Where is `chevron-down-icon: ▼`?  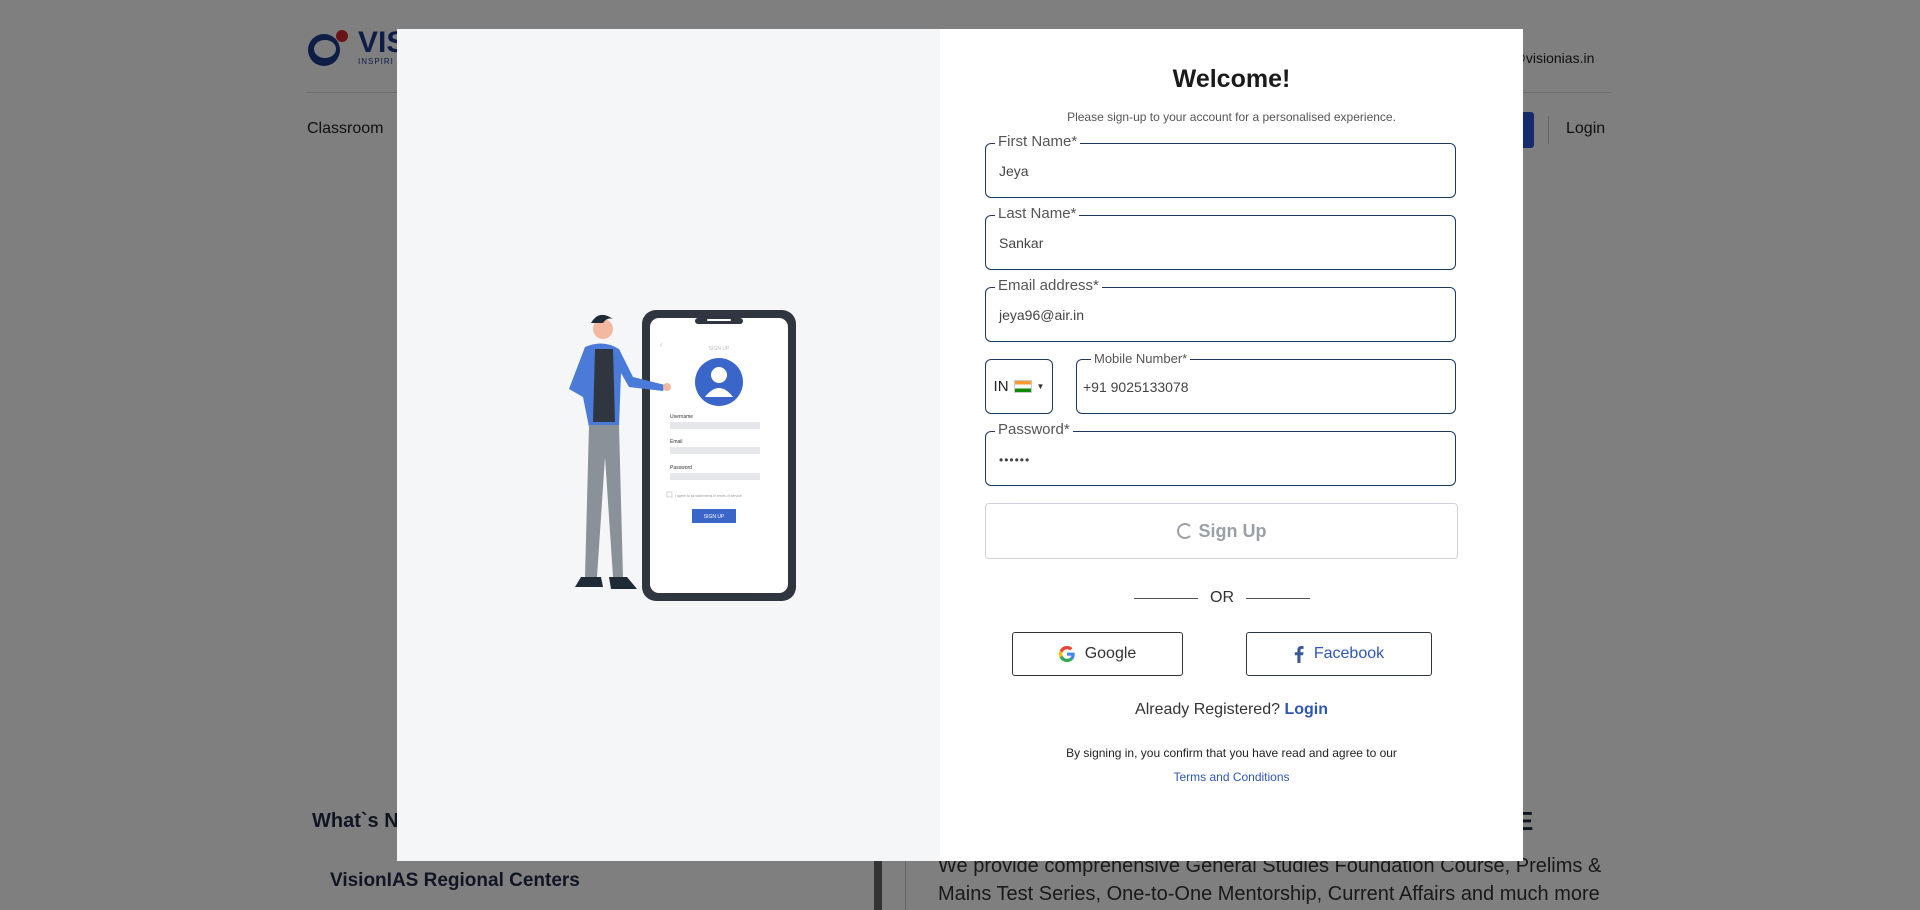 chevron-down-icon: ▼ is located at coordinates (1040, 386).